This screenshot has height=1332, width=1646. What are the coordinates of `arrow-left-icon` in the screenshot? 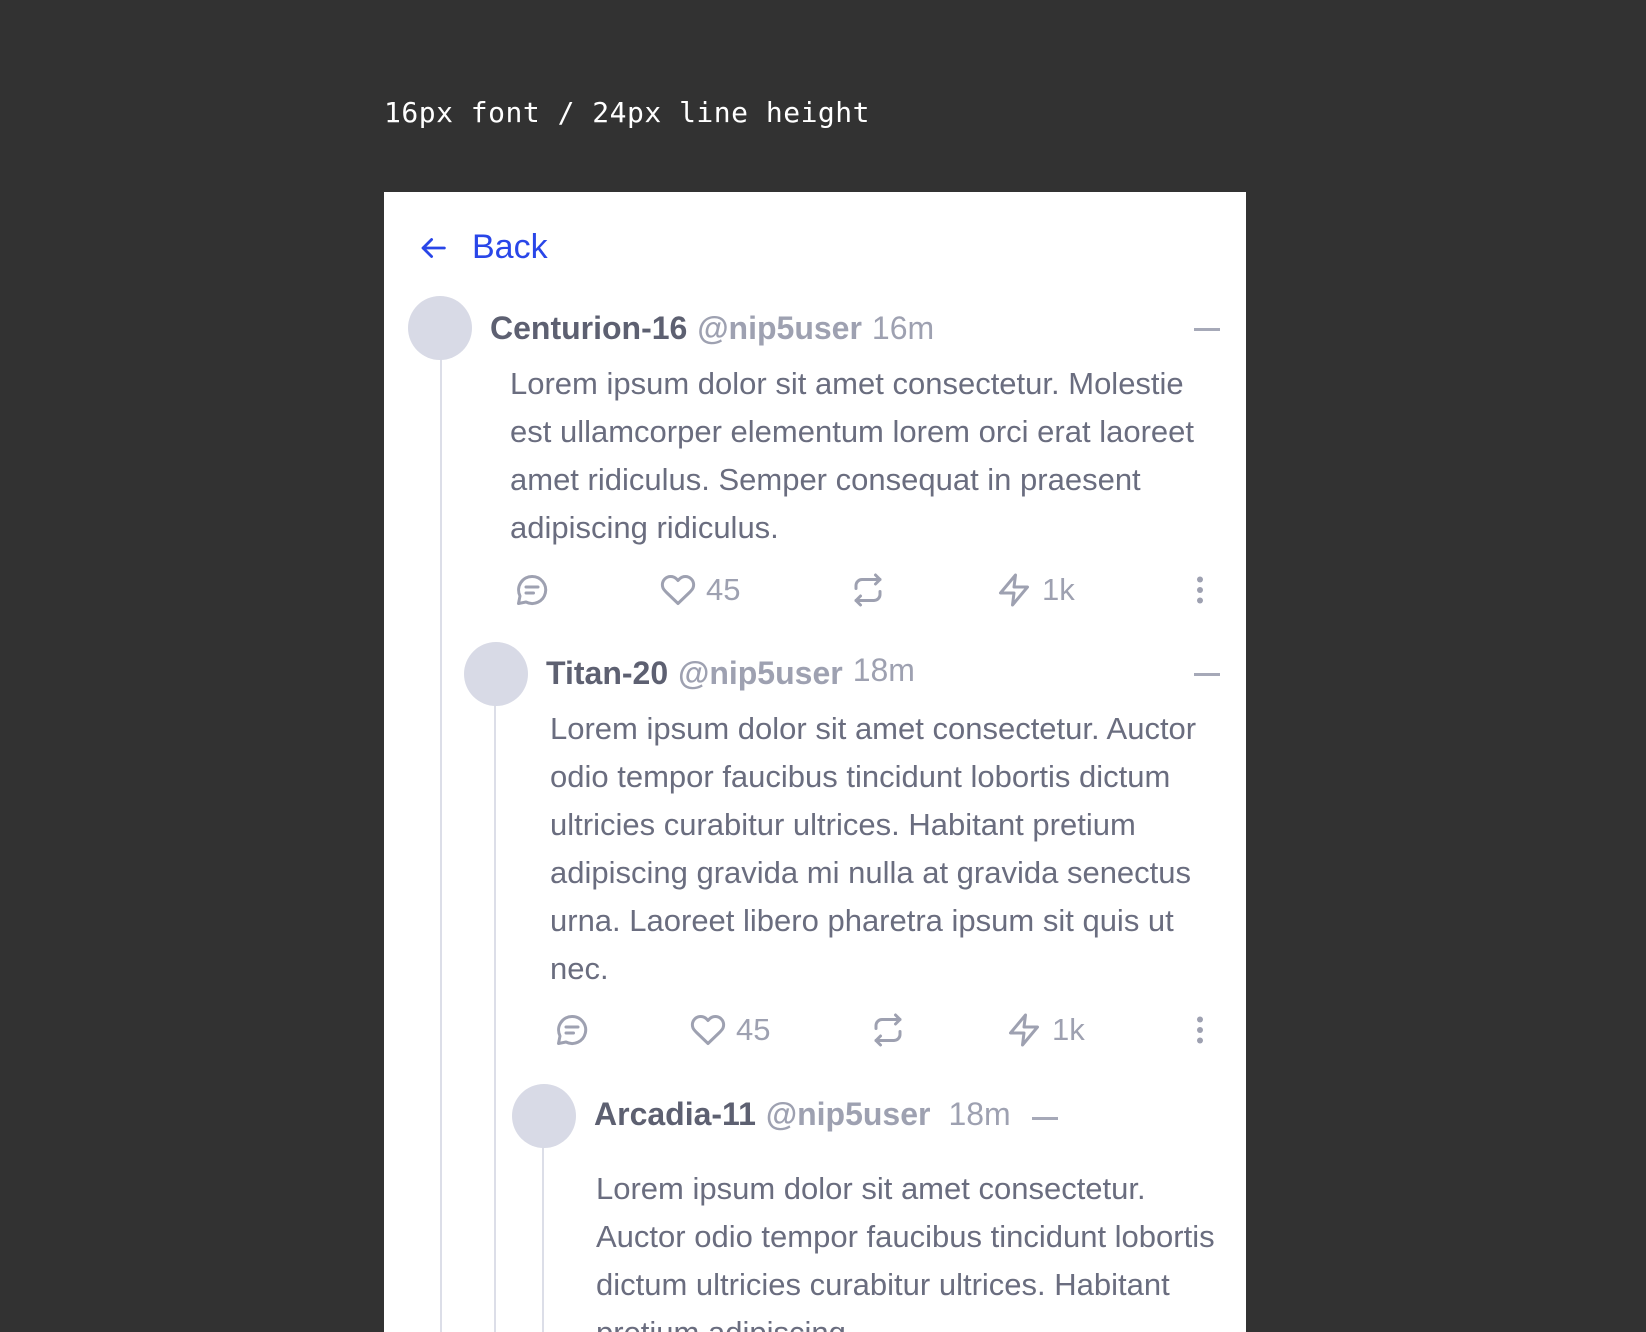 It's located at (433, 247).